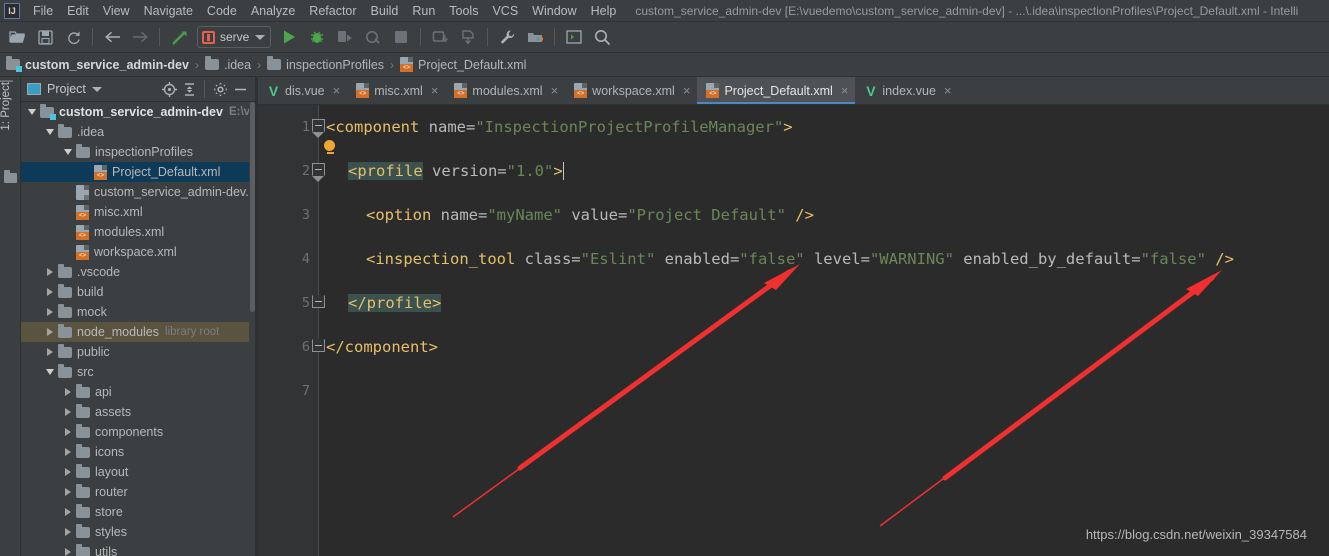 Image resolution: width=1329 pixels, height=556 pixels. Describe the element at coordinates (302, 90) in the screenshot. I see `editor-tab-dis-vue: Vdis.vue ×` at that location.